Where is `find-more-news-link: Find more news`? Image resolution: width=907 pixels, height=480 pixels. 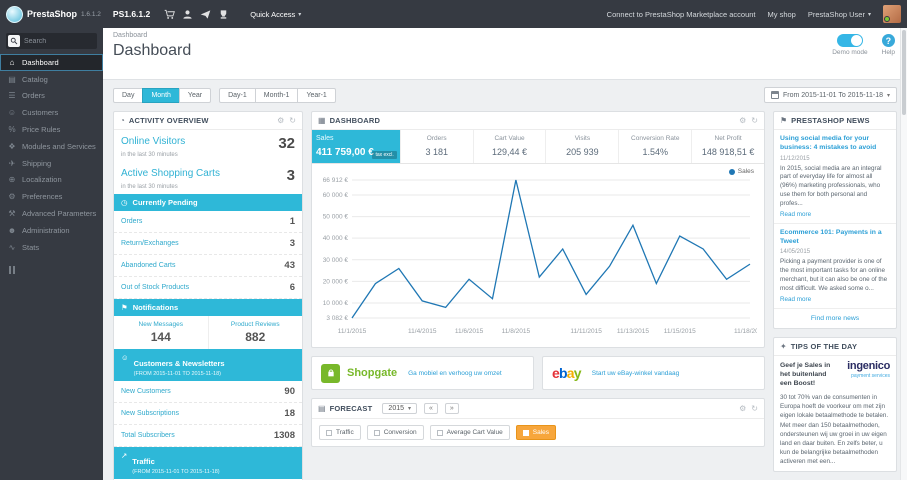 find-more-news-link: Find more news is located at coordinates (835, 318).